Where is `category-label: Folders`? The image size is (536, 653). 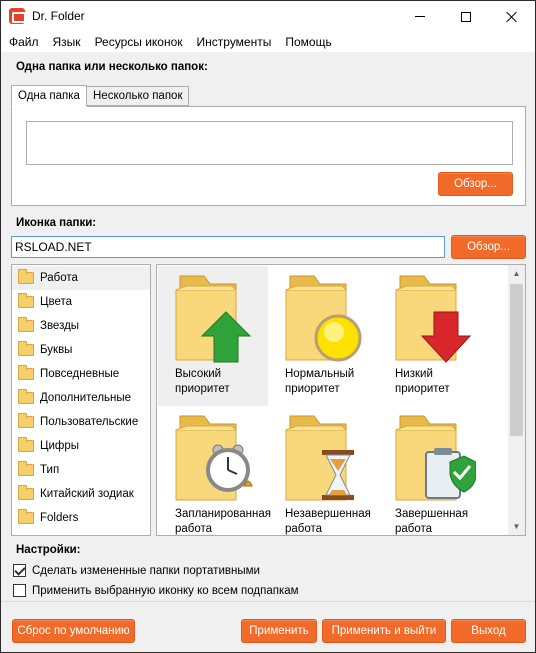 category-label: Folders is located at coordinates (59, 518).